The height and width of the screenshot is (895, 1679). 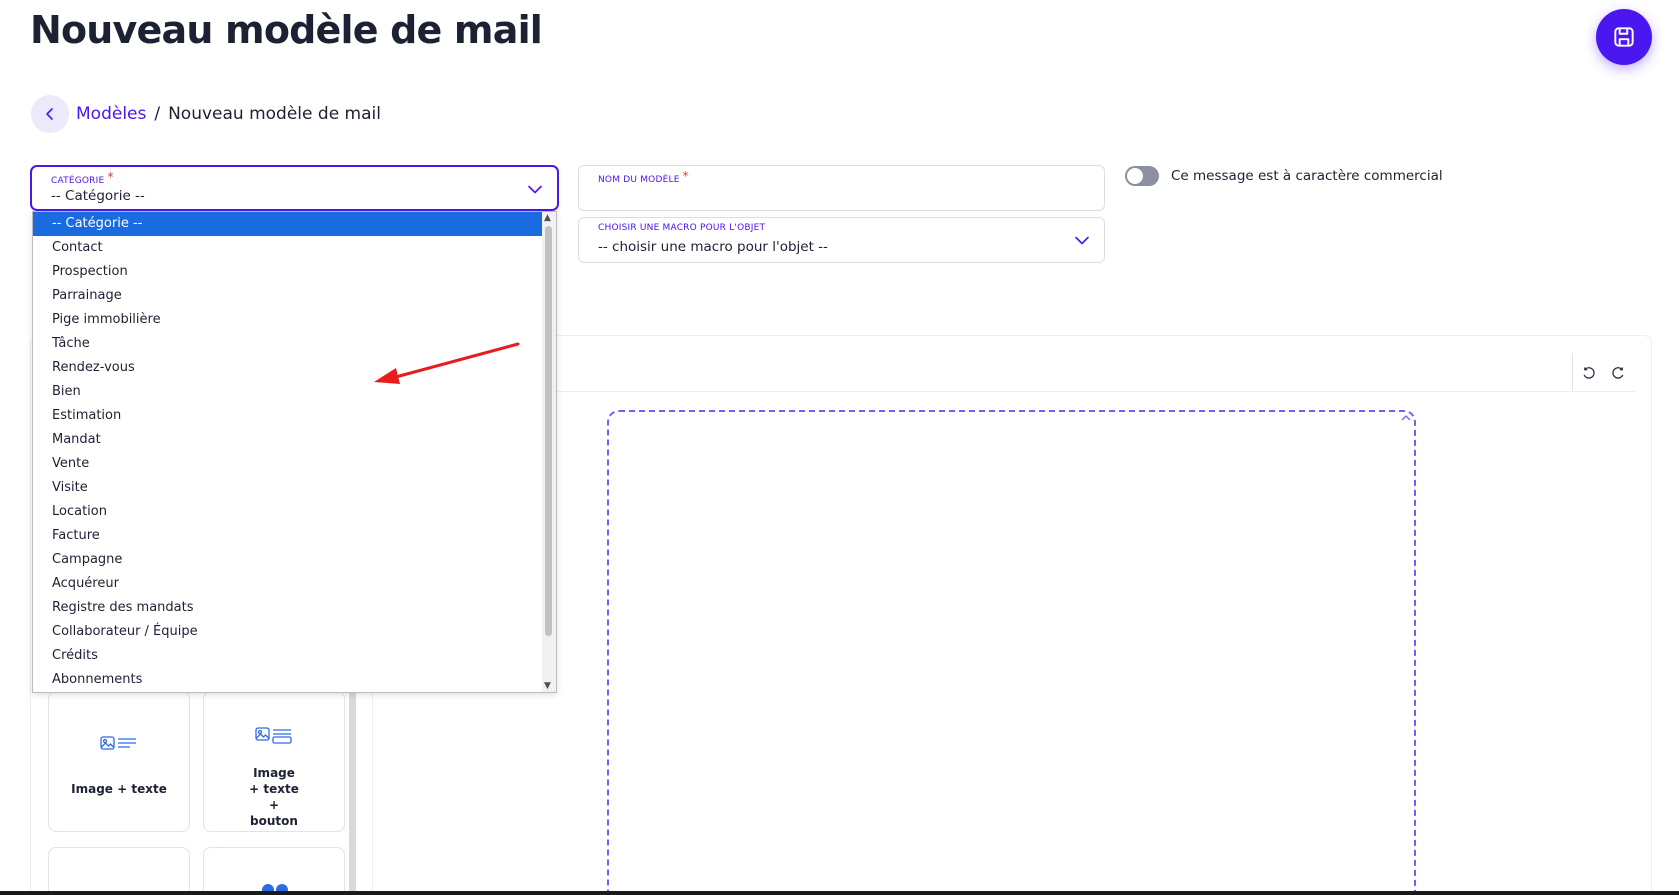 What do you see at coordinates (286, 30) in the screenshot?
I see `page-title: Nouveau modèle de mail` at bounding box center [286, 30].